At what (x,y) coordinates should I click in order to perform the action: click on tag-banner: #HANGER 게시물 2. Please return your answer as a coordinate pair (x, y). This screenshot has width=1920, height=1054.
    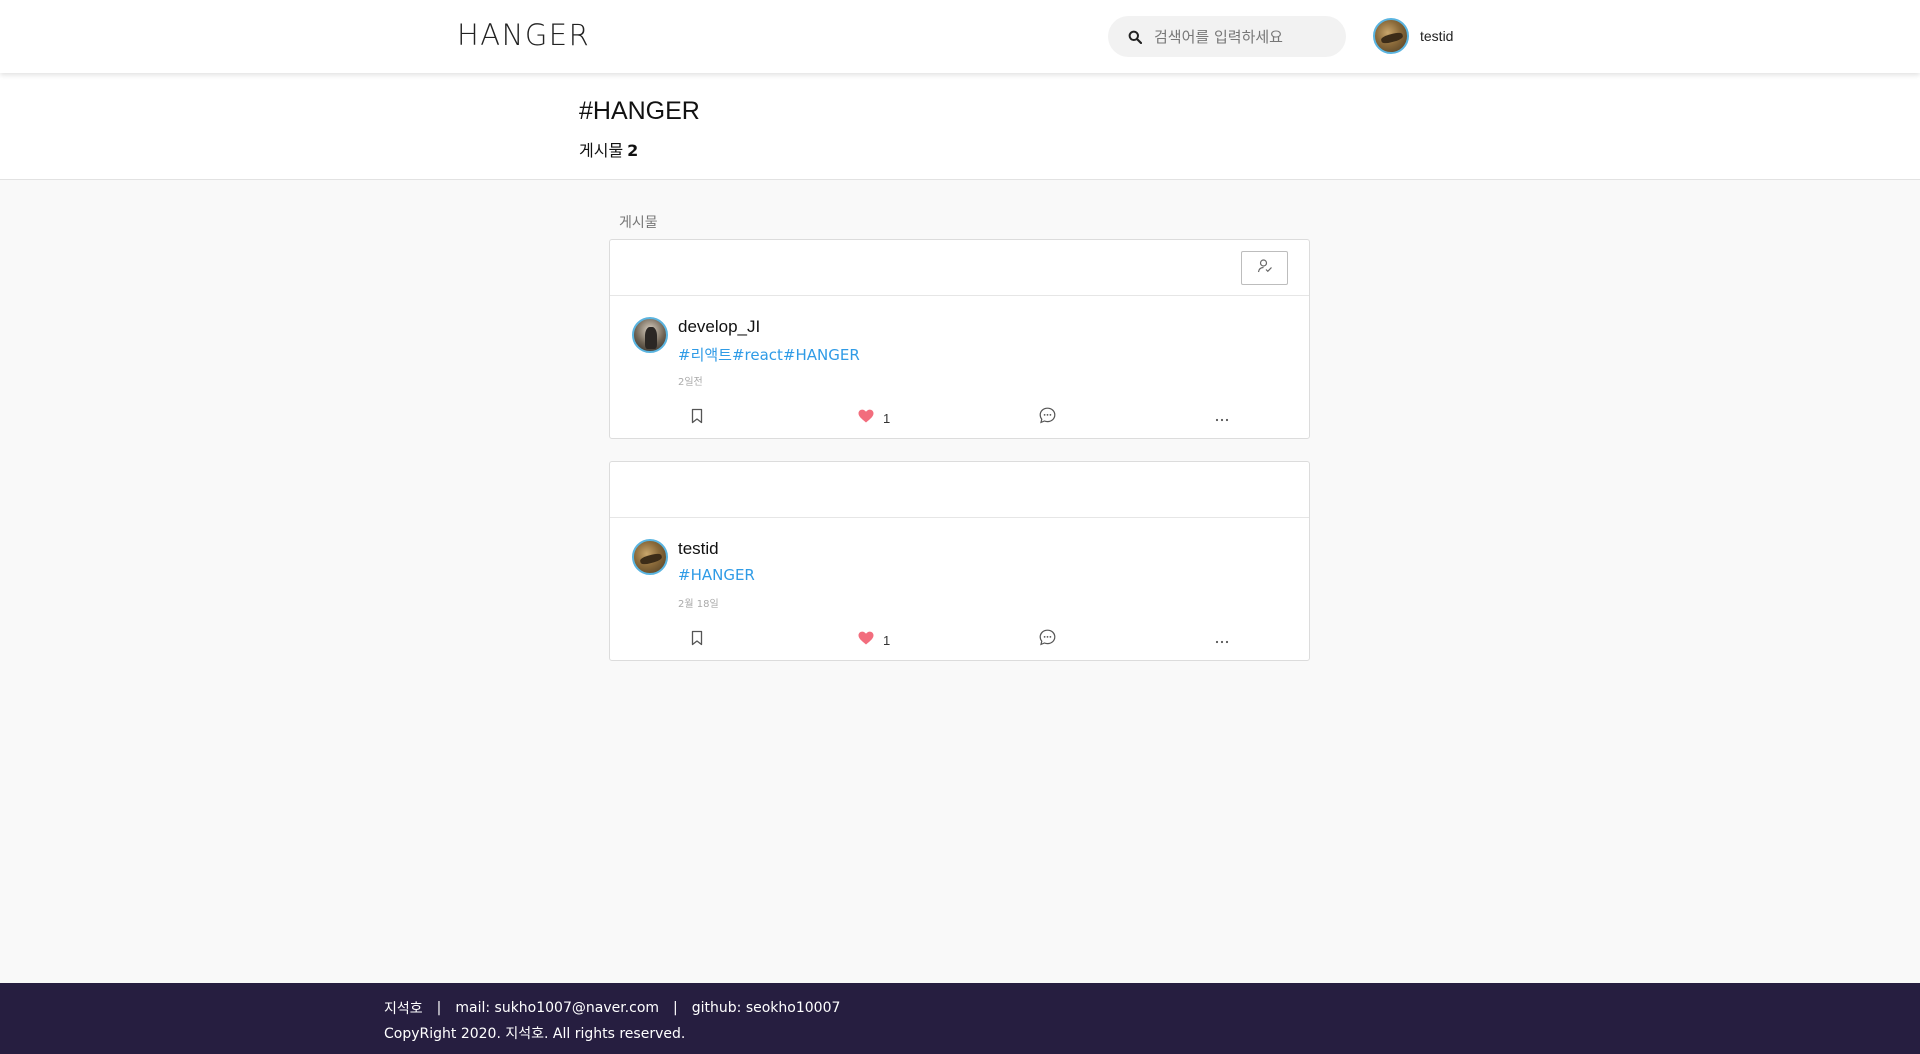
    Looking at the image, I should click on (960, 126).